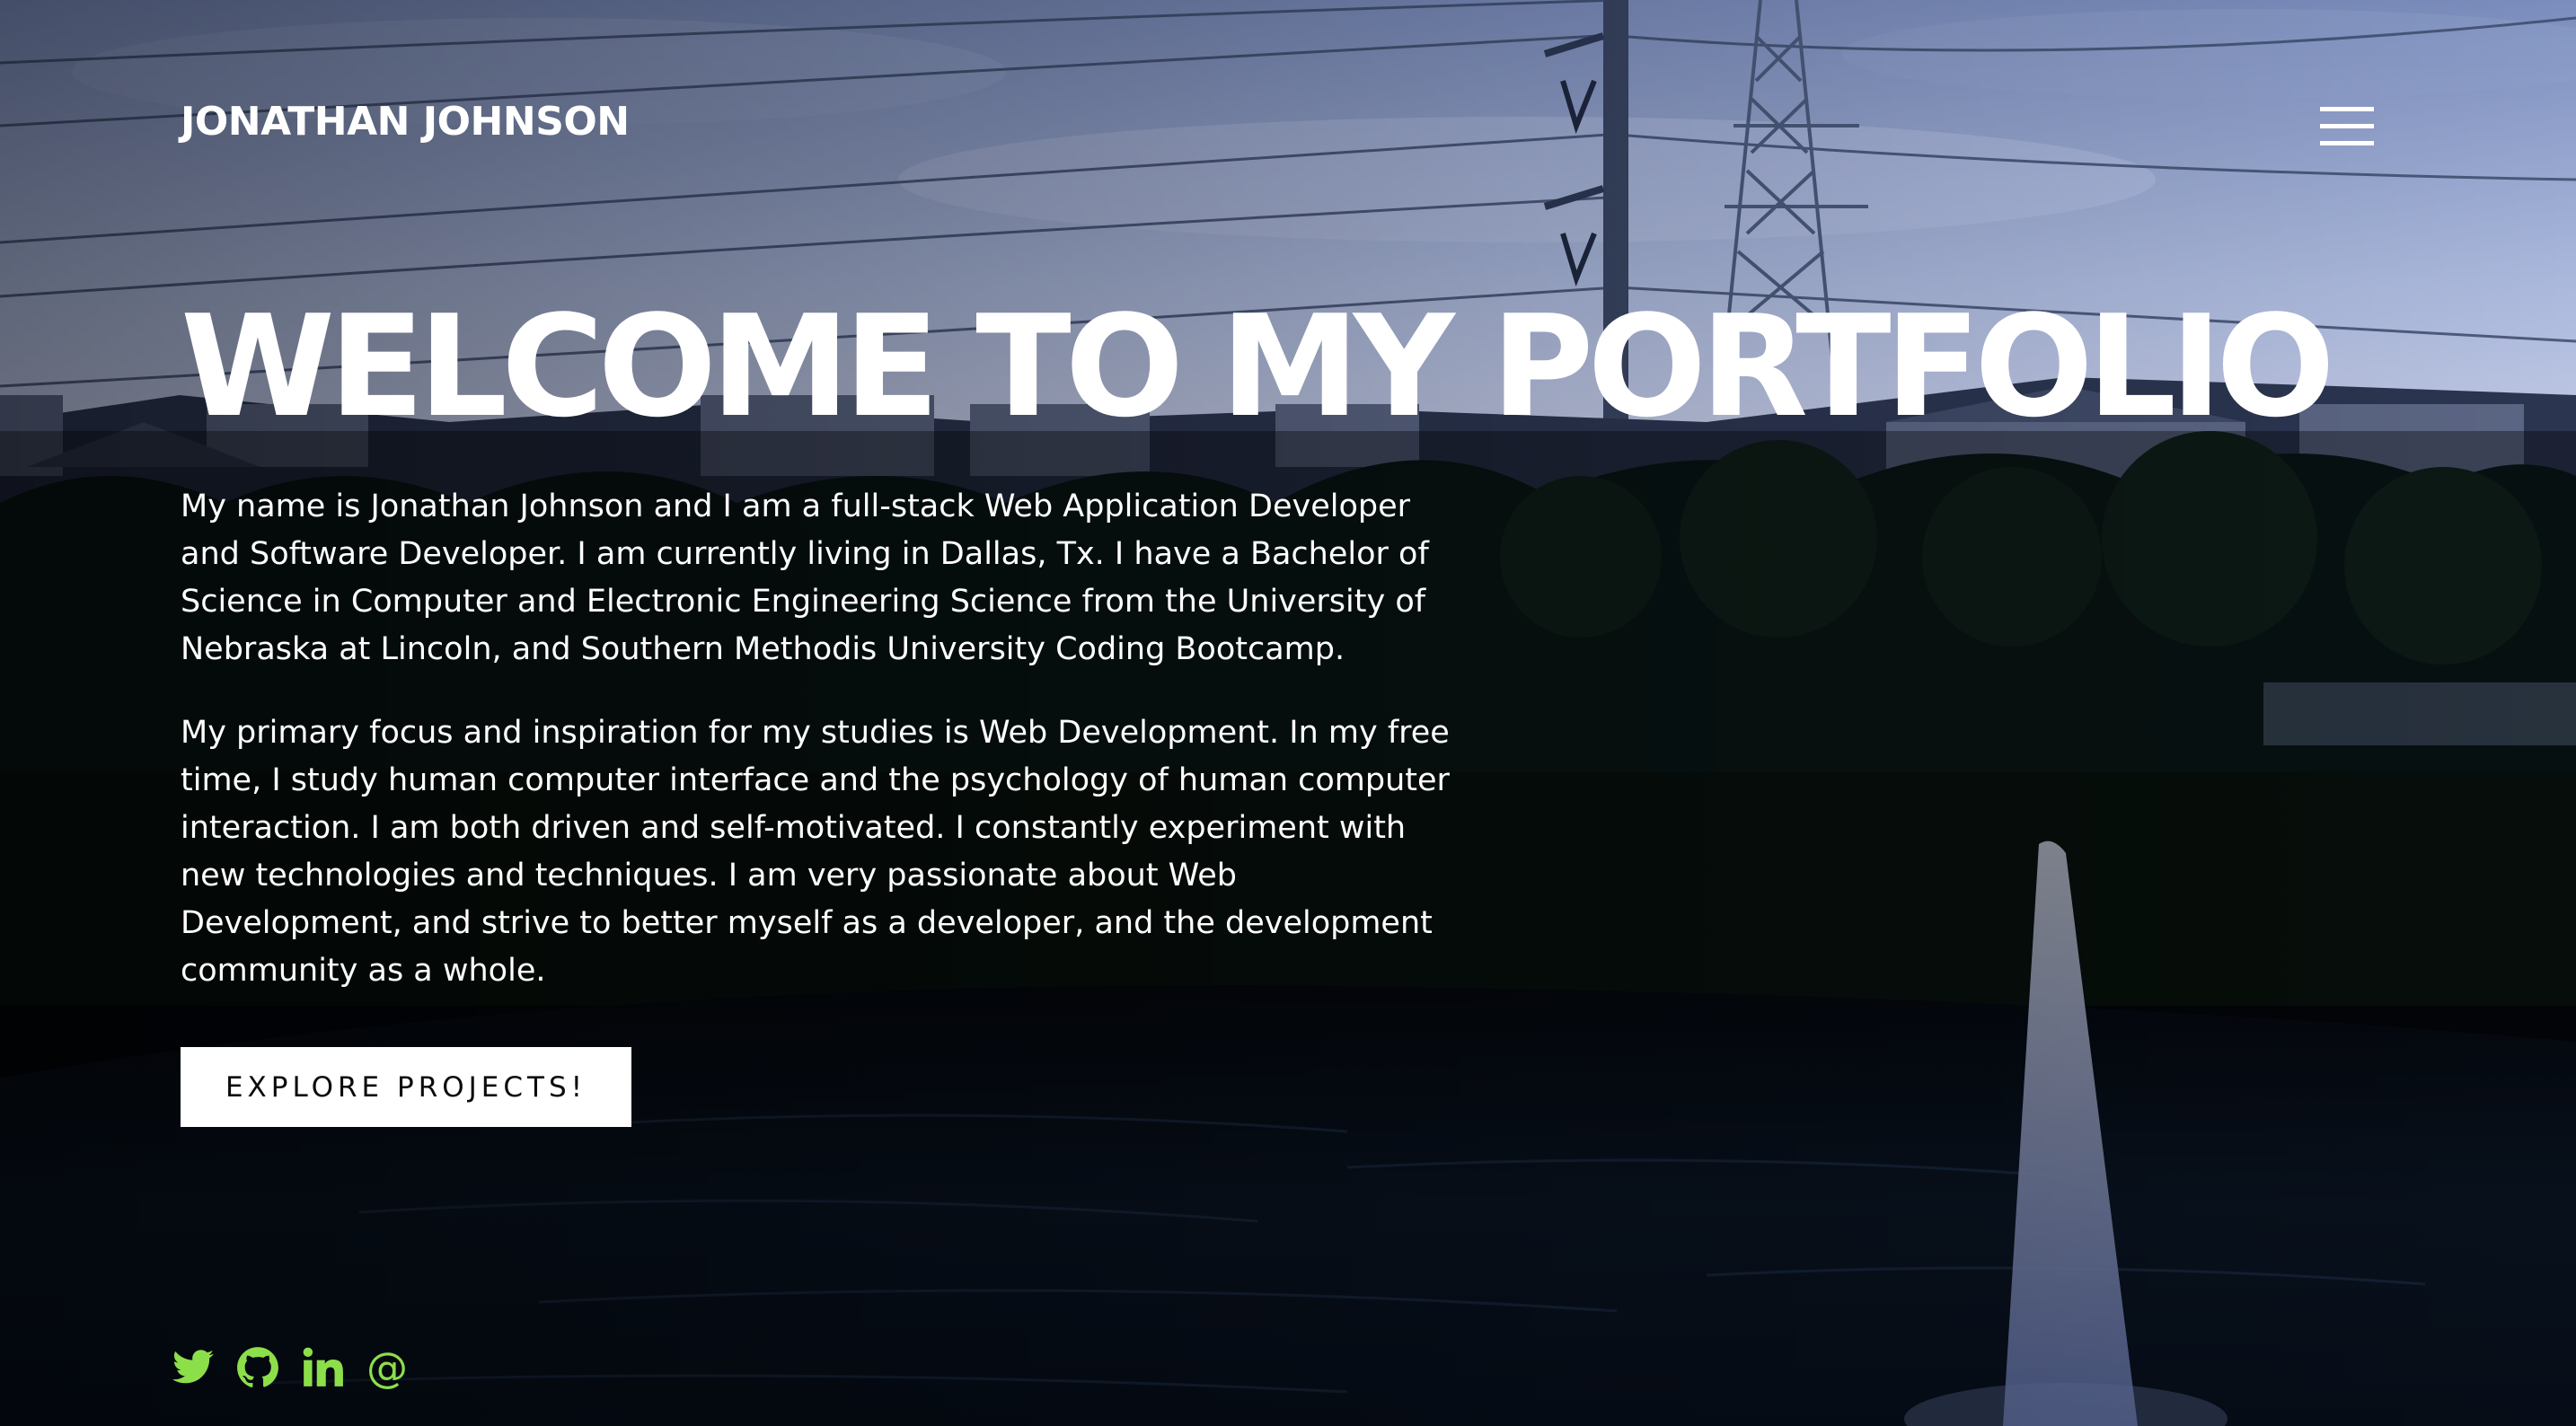 This screenshot has width=2576, height=1426. I want to click on menu-bar-top, so click(2347, 109).